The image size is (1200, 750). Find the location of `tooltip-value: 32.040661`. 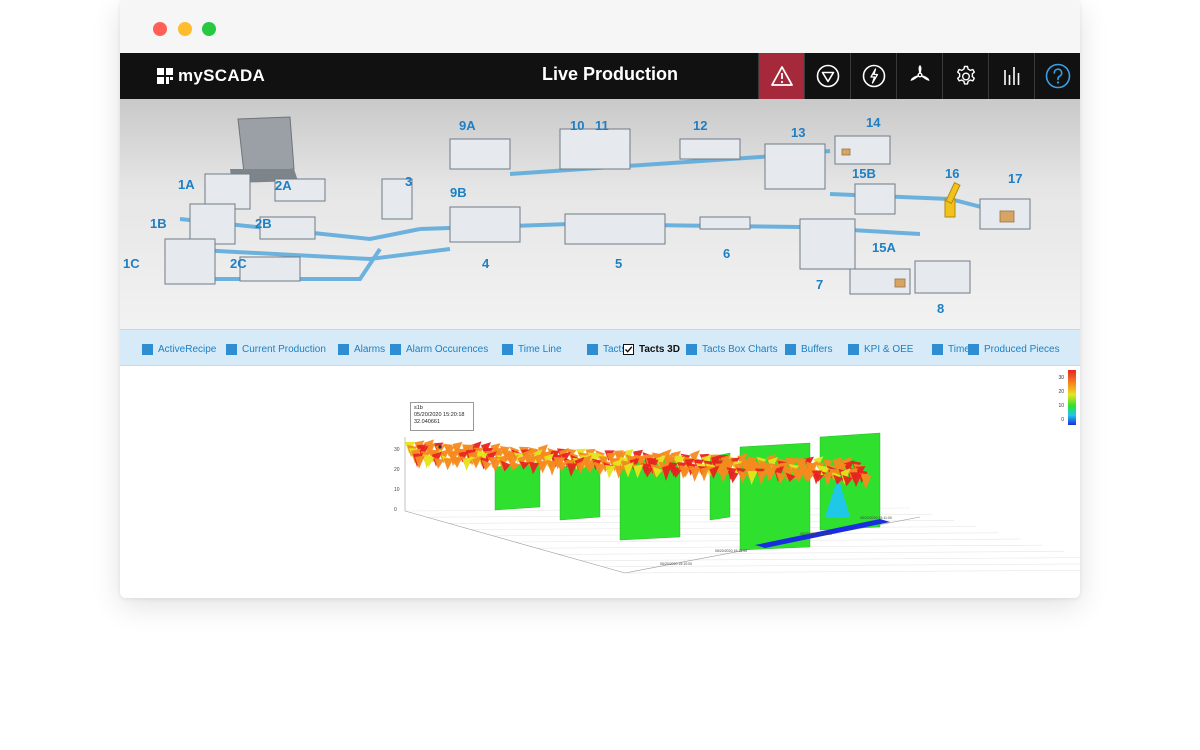

tooltip-value: 32.040661 is located at coordinates (427, 422).